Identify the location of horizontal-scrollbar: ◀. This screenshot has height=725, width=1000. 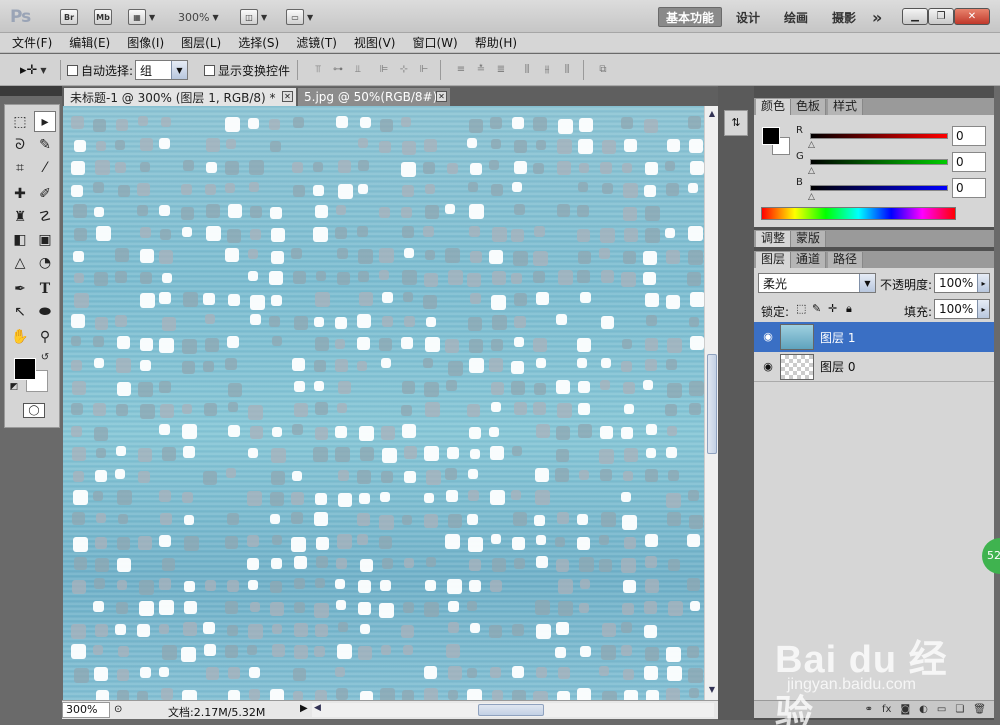
(513, 710).